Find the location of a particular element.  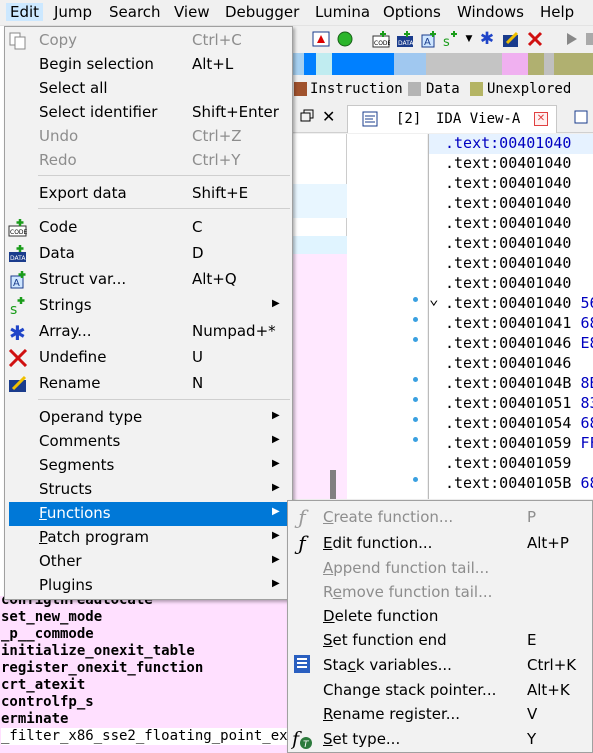

menu-item-select-identifier: Select identifier Shift+Enter is located at coordinates (148, 113).